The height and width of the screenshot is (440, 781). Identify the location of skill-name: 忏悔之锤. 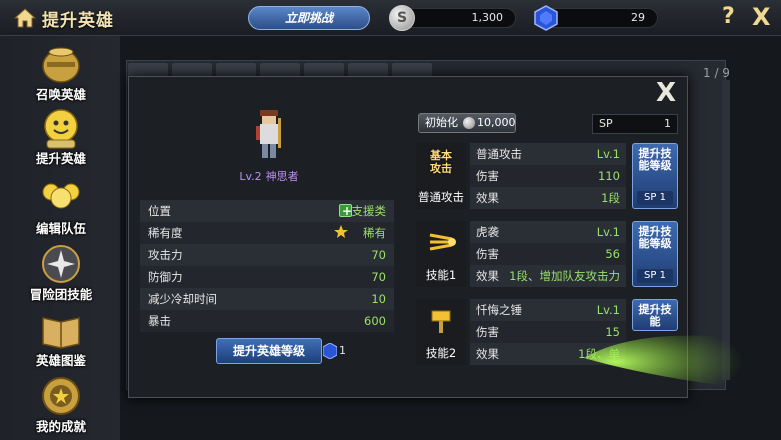
(499, 310).